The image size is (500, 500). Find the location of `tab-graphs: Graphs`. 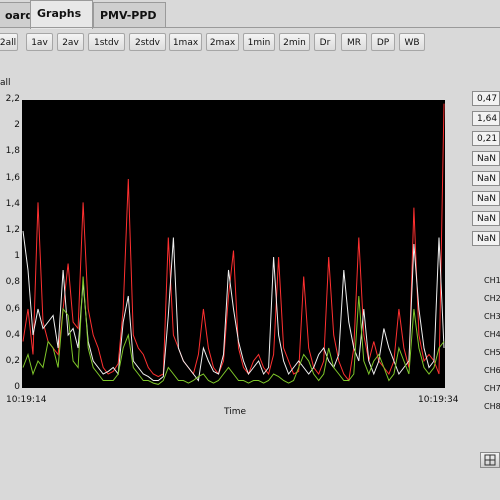

tab-graphs: Graphs is located at coordinates (61, 14).